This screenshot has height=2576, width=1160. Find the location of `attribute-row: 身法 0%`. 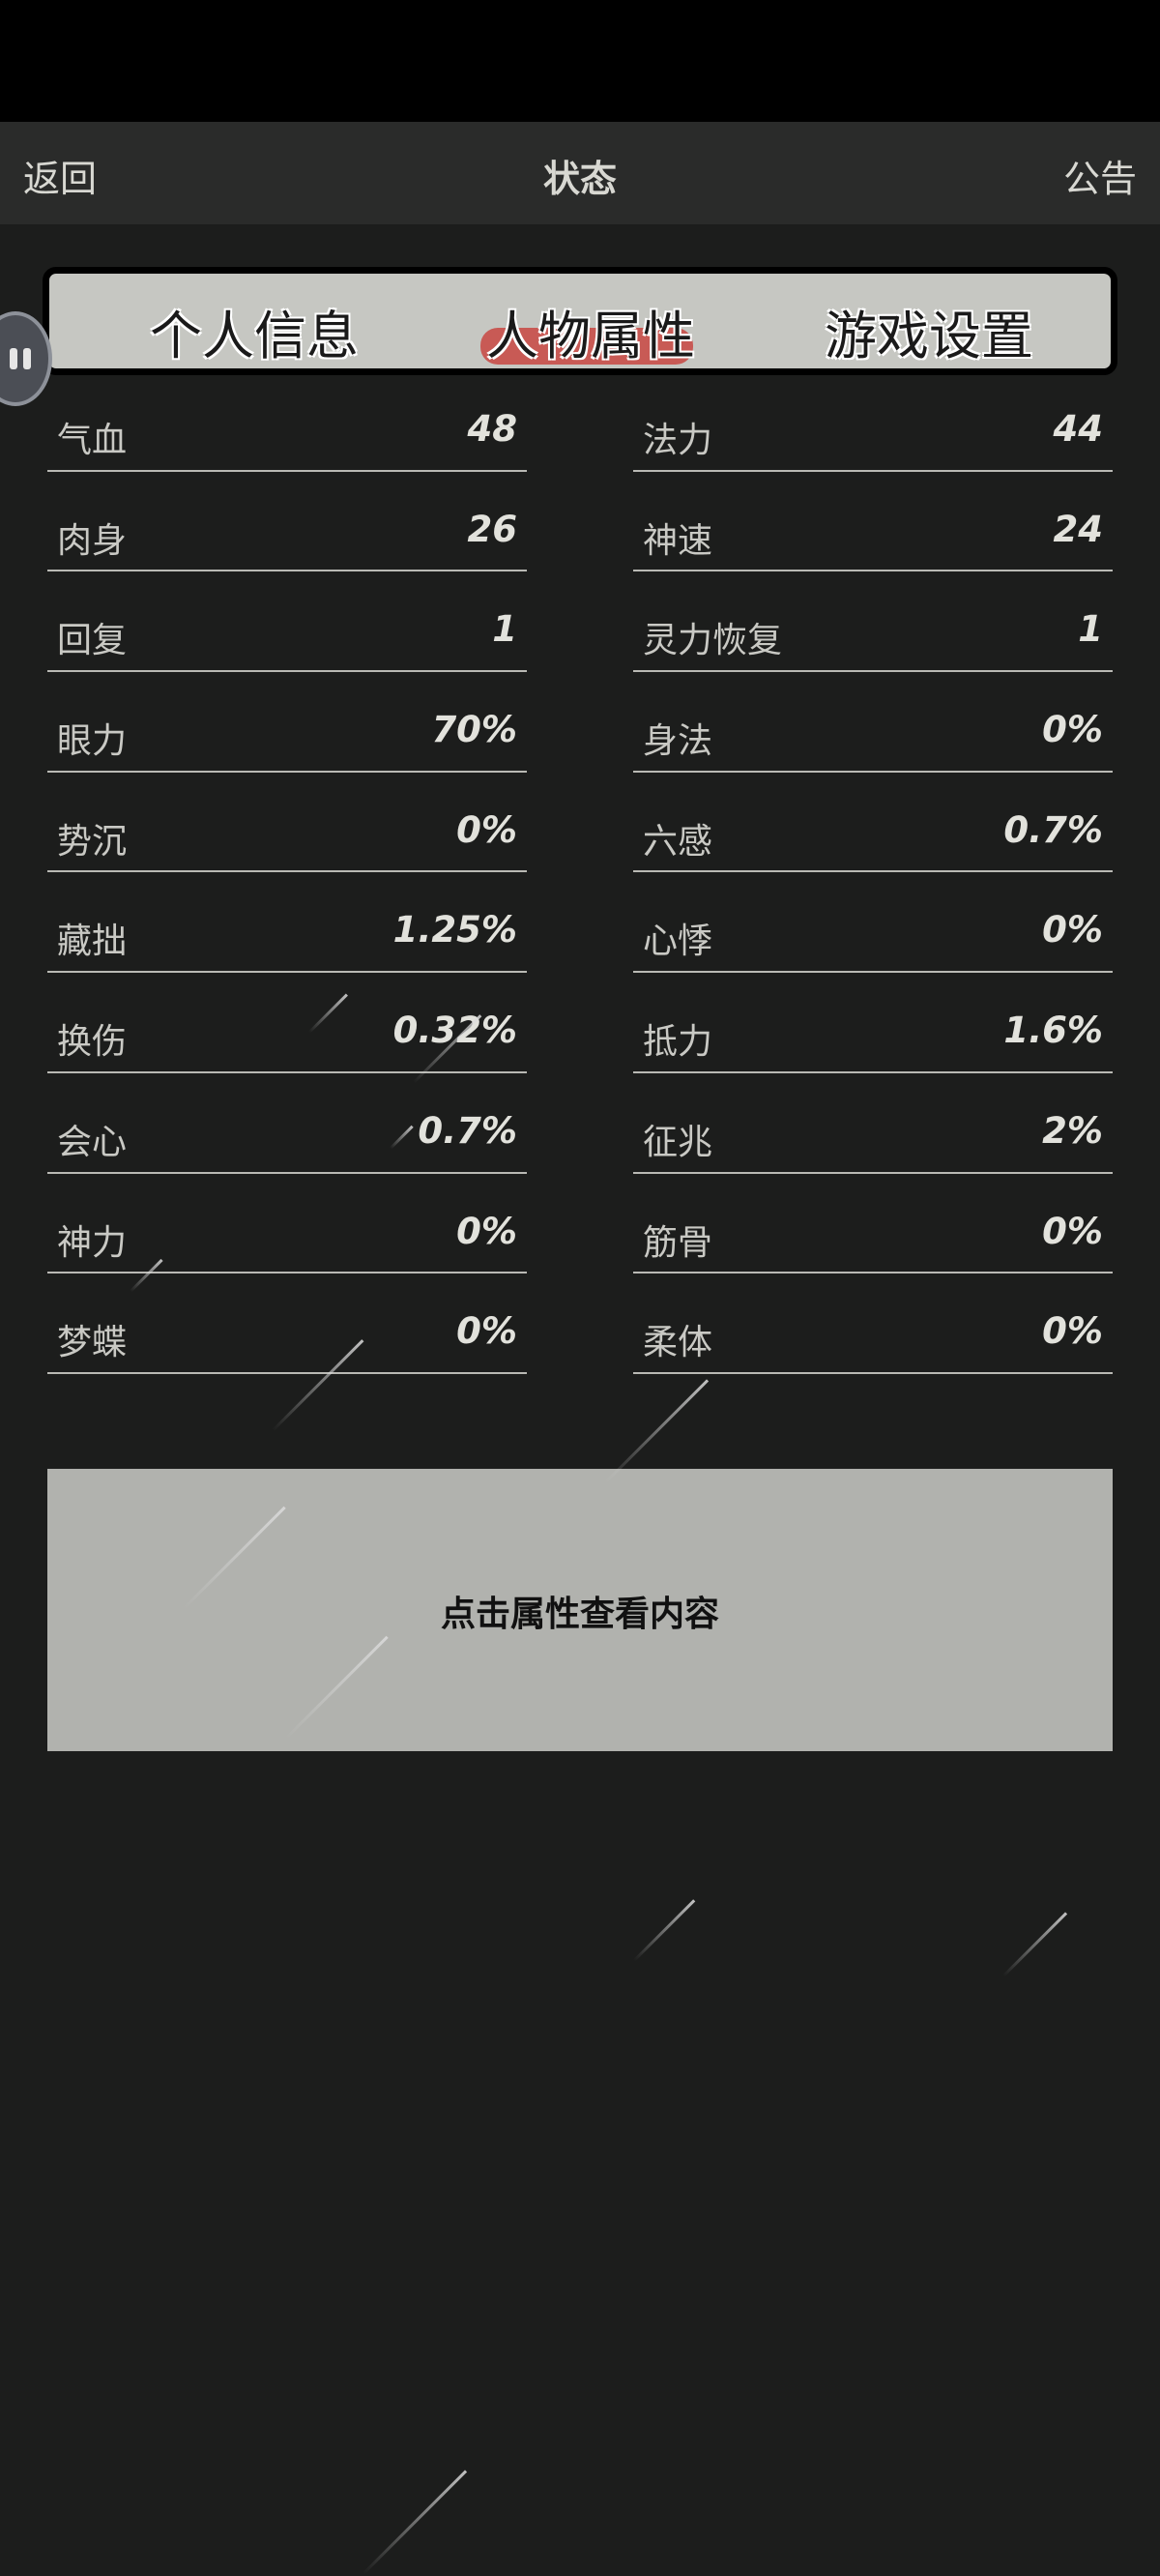

attribute-row: 身法 0% is located at coordinates (873, 722).